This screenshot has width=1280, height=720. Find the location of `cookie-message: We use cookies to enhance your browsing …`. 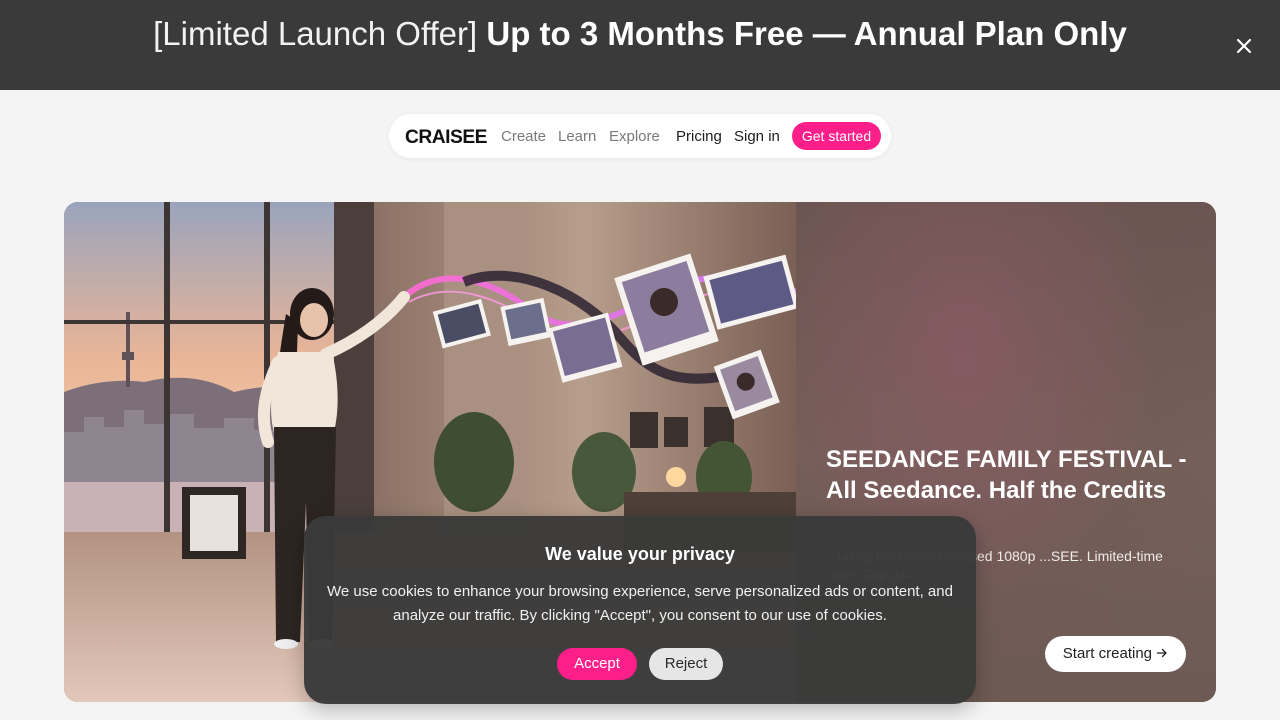

cookie-message: We use cookies to enhance your browsing … is located at coordinates (640, 603).